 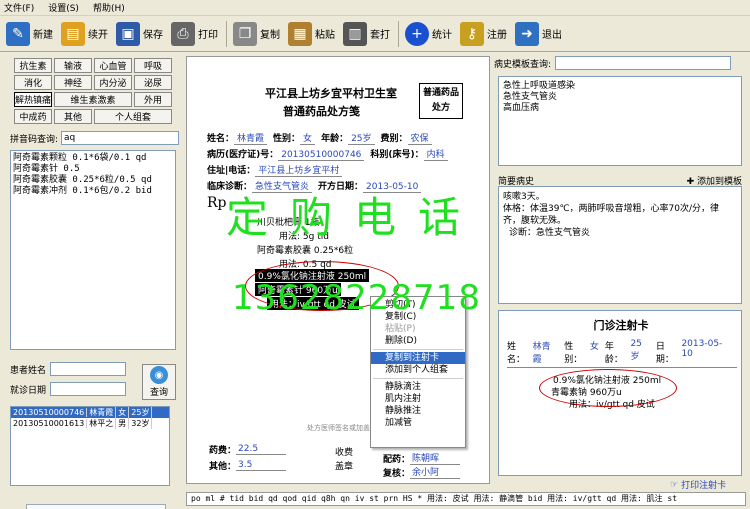 What do you see at coordinates (73, 82) in the screenshot?
I see `tab-neuro: 神经` at bounding box center [73, 82].